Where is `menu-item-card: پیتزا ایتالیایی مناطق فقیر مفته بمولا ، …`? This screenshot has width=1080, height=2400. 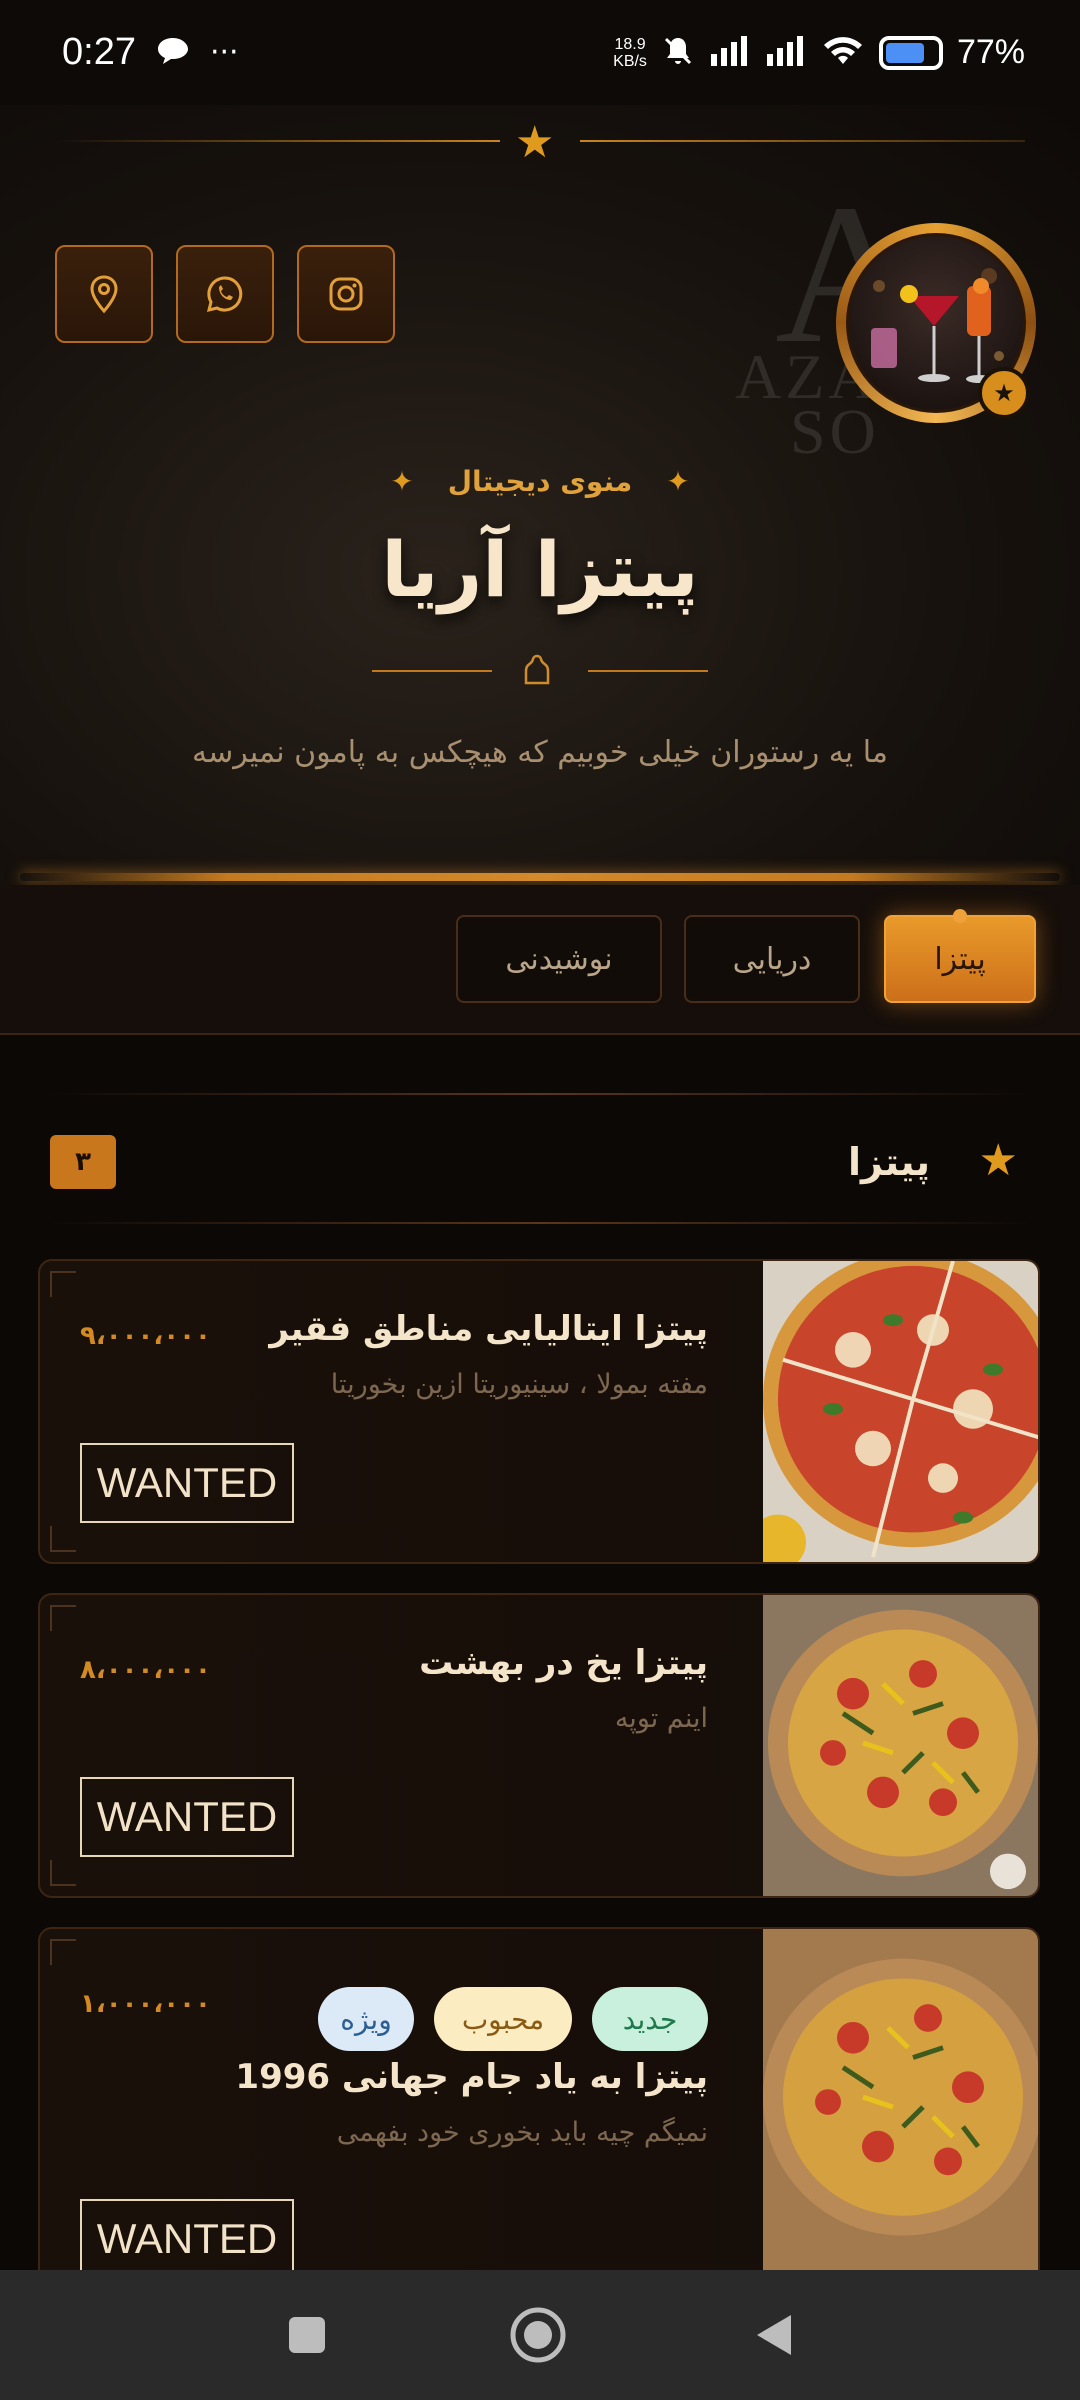
menu-item-card: پیتزا ایتالیایی مناطق فقیر مفته بمولا ، … is located at coordinates (539, 1411).